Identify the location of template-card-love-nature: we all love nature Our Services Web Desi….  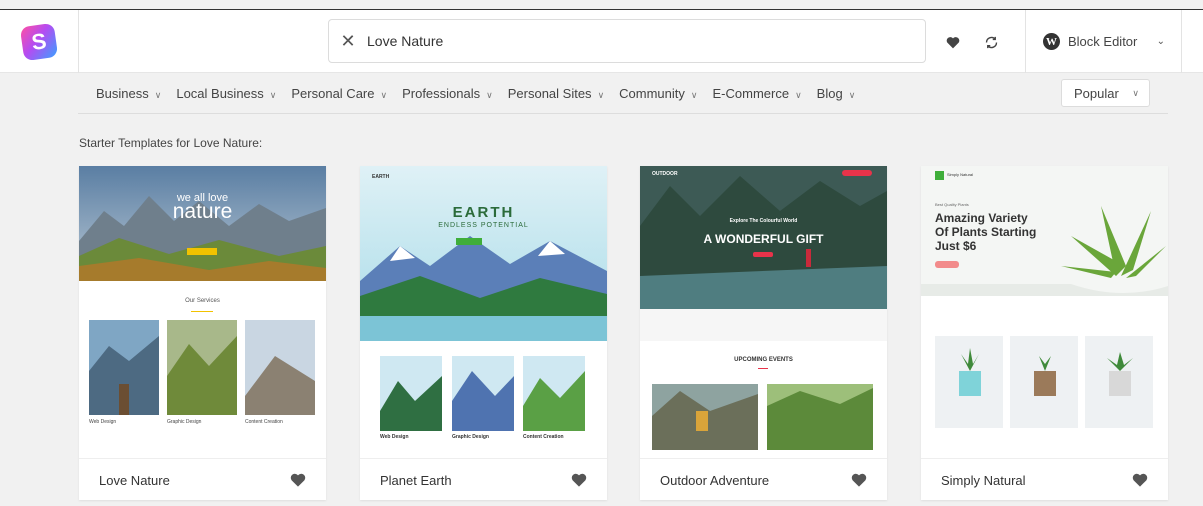
(202, 333).